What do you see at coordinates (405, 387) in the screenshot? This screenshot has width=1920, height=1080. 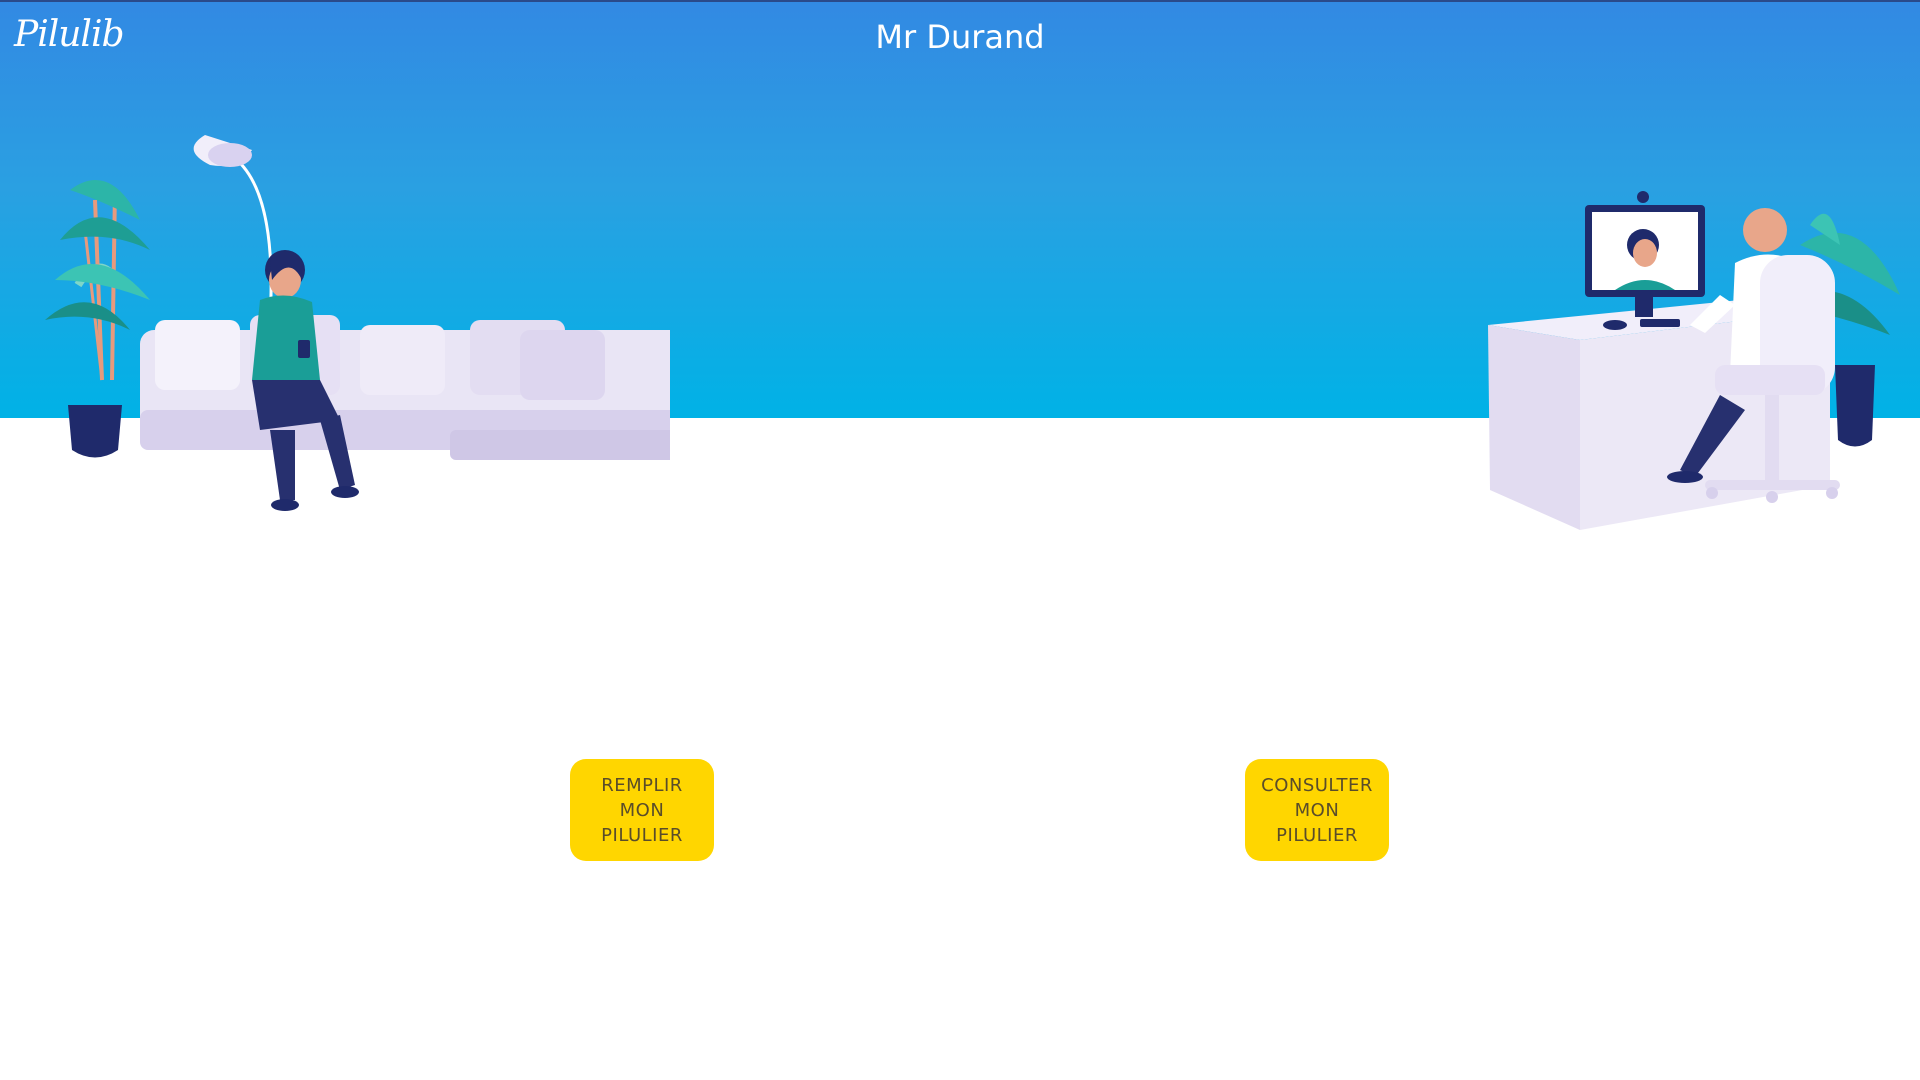 I see `sofa-icon` at bounding box center [405, 387].